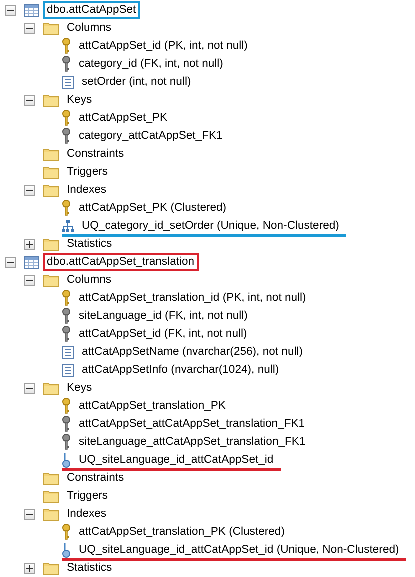 The width and height of the screenshot is (415, 577). What do you see at coordinates (181, 370) in the screenshot?
I see `tree-item-label: attCatAppSetInfo (nvarchar(1024), null)` at bounding box center [181, 370].